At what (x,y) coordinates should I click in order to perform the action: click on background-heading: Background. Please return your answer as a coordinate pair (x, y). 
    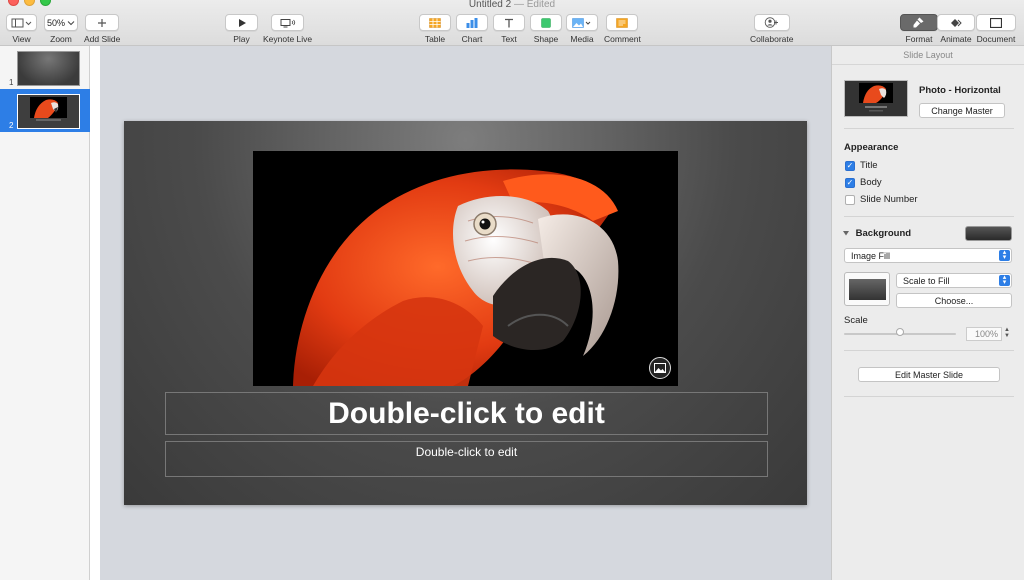
    Looking at the image, I should click on (876, 233).